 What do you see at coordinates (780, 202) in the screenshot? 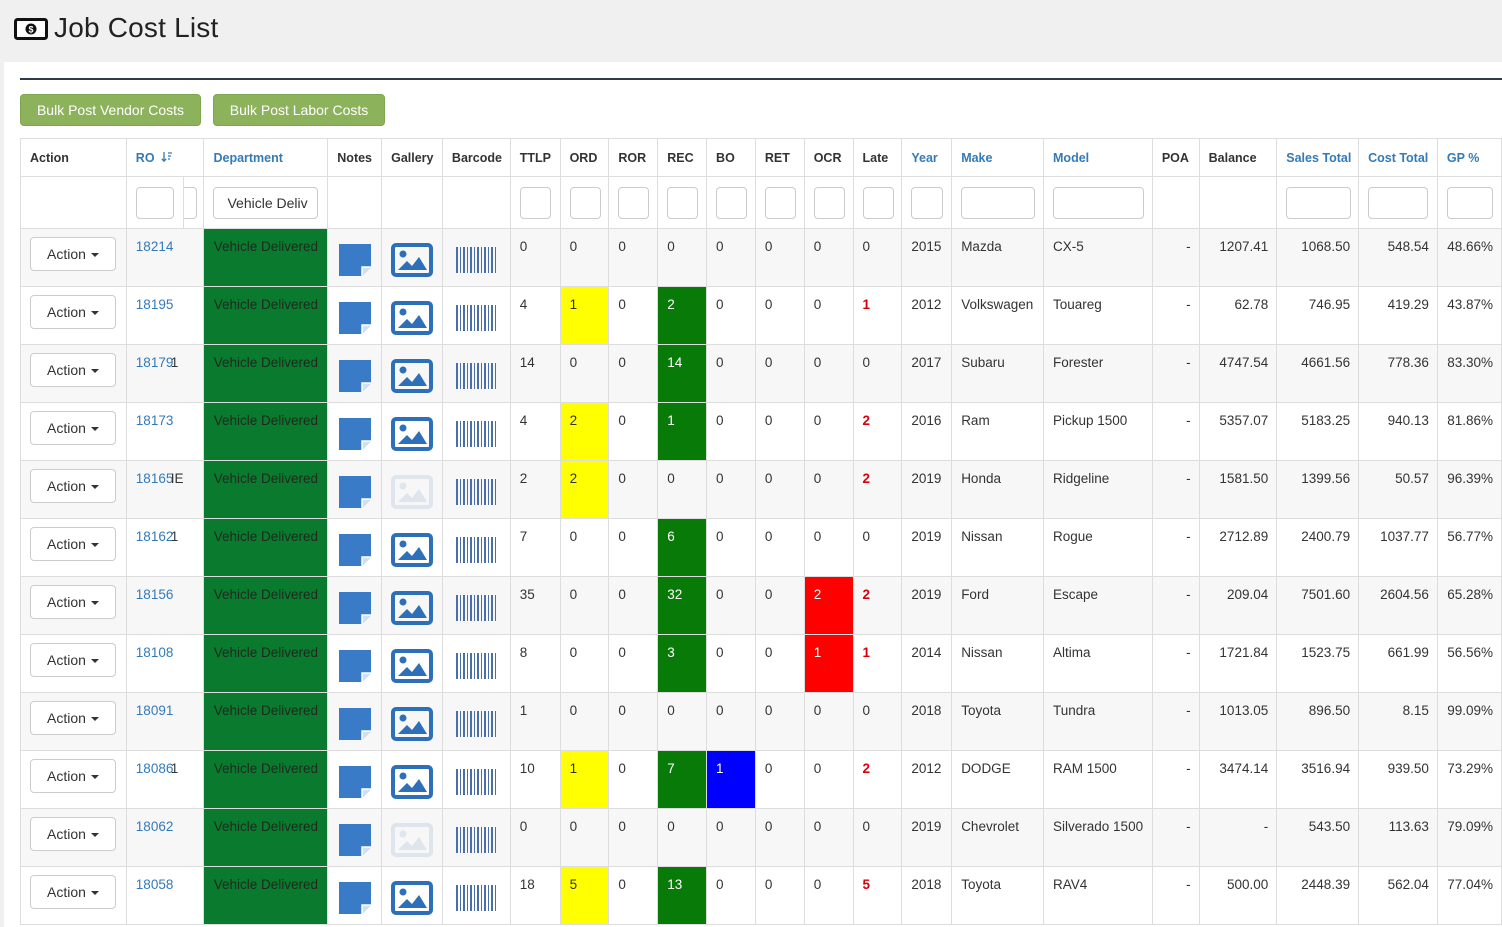
I see `ret-filter-input` at bounding box center [780, 202].